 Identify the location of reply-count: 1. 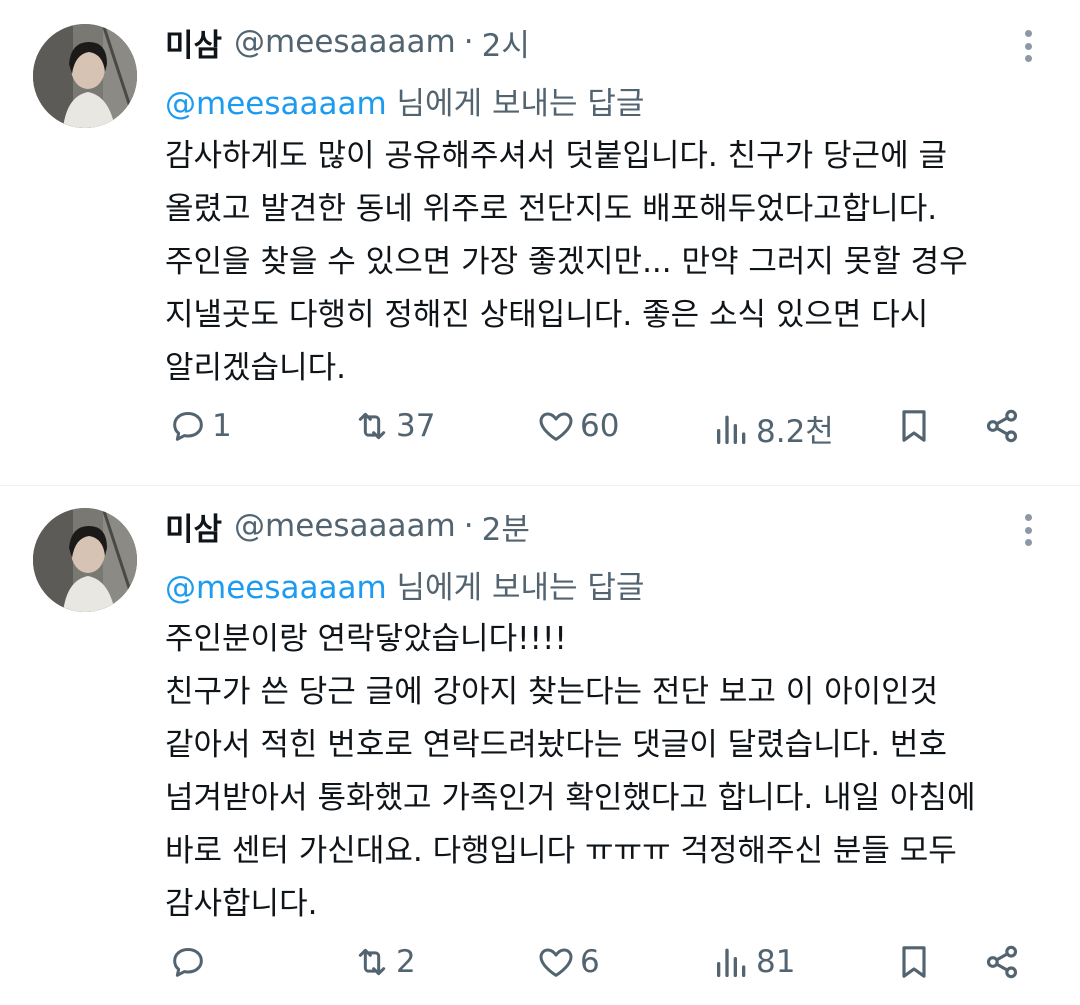
(222, 426).